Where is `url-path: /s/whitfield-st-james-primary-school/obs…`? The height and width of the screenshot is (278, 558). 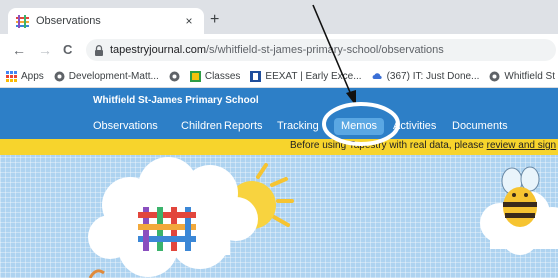 url-path: /s/whitfield-st-james-primary-school/obs… is located at coordinates (325, 50).